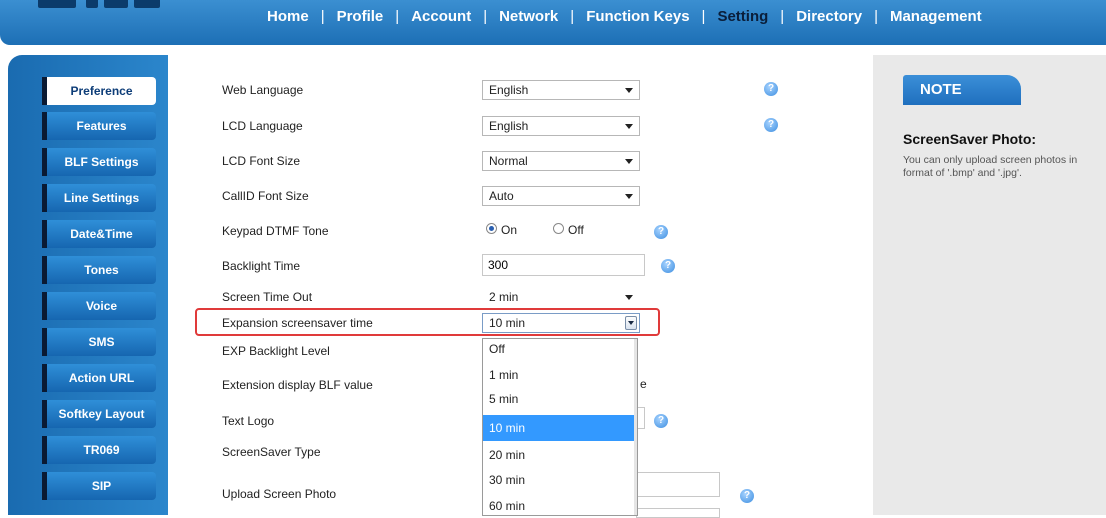 The image size is (1106, 518). What do you see at coordinates (970, 139) in the screenshot?
I see `note-heading: ScreenSaver Photo:` at bounding box center [970, 139].